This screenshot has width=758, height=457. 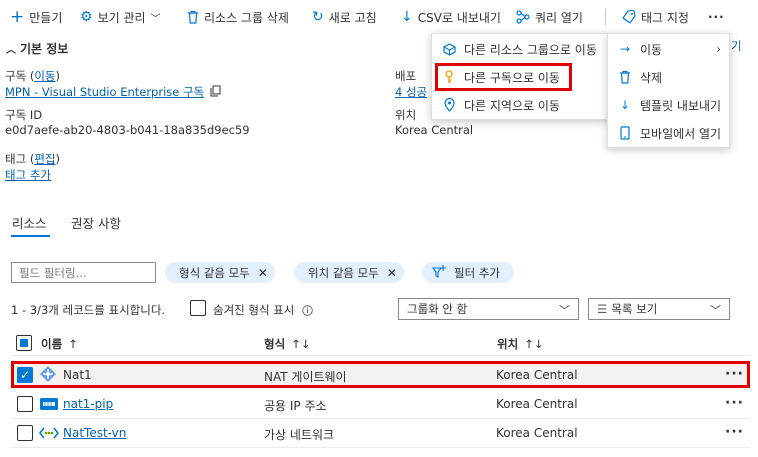 What do you see at coordinates (220, 272) in the screenshot?
I see `type-filter-pill: 형식 같음 모두 ✕` at bounding box center [220, 272].